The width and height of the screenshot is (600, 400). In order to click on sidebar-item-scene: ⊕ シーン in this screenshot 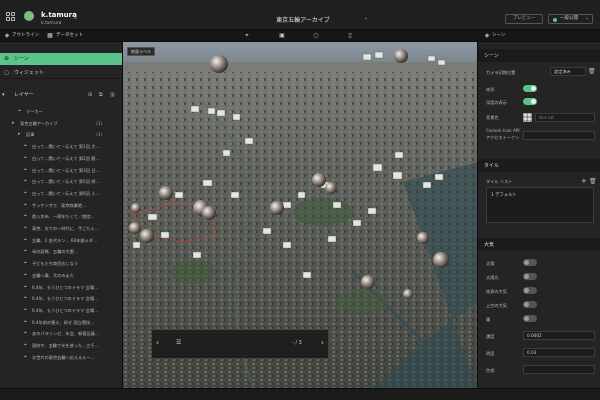, I will do `click(61, 59)`.